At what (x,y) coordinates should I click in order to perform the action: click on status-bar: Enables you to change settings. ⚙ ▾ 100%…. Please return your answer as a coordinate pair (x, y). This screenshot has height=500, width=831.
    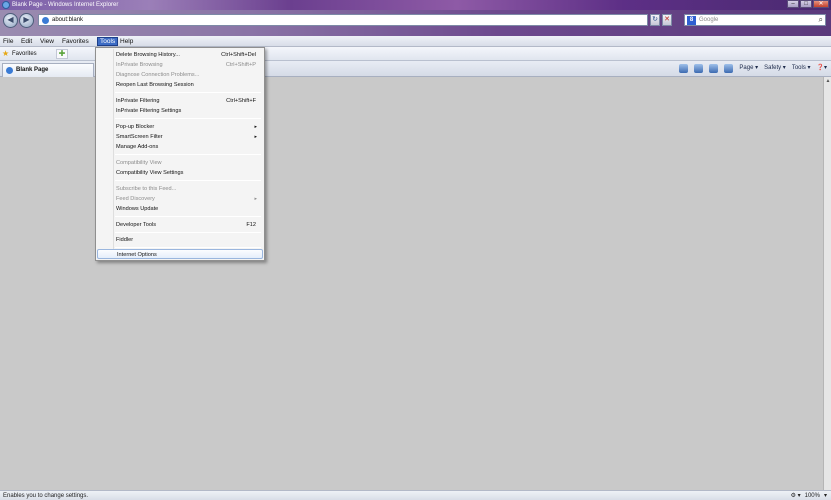
    Looking at the image, I should click on (415, 495).